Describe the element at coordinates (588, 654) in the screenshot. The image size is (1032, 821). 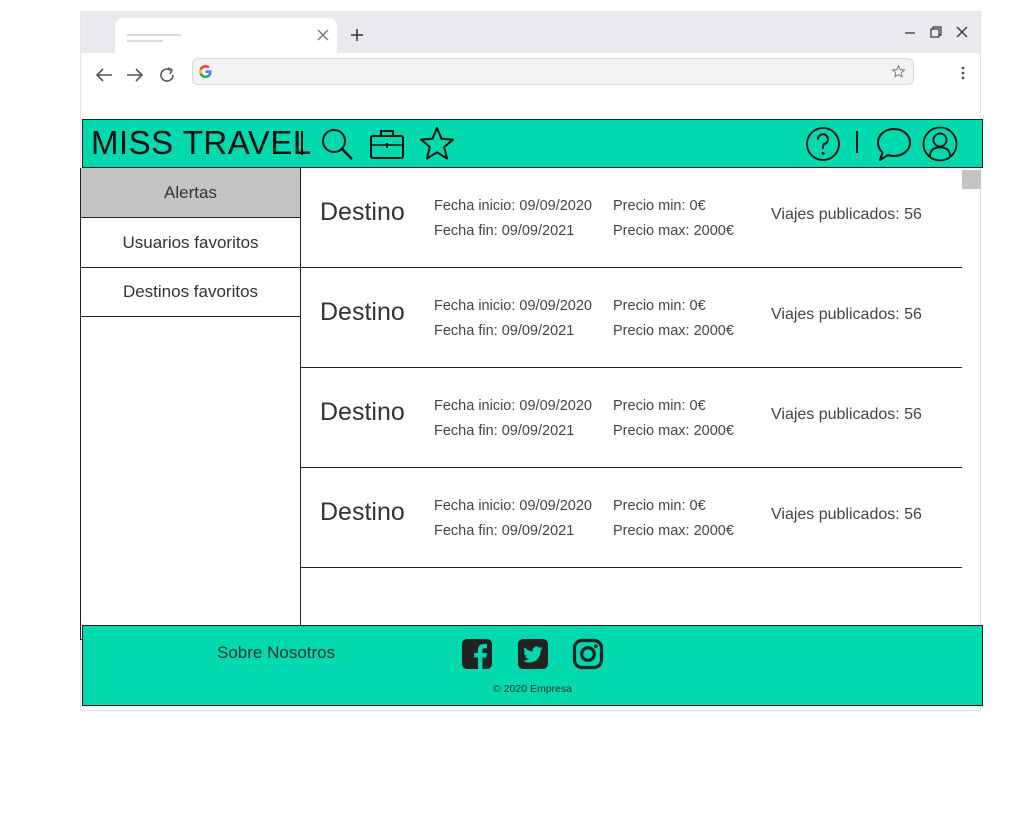
I see `instagram-icon` at that location.